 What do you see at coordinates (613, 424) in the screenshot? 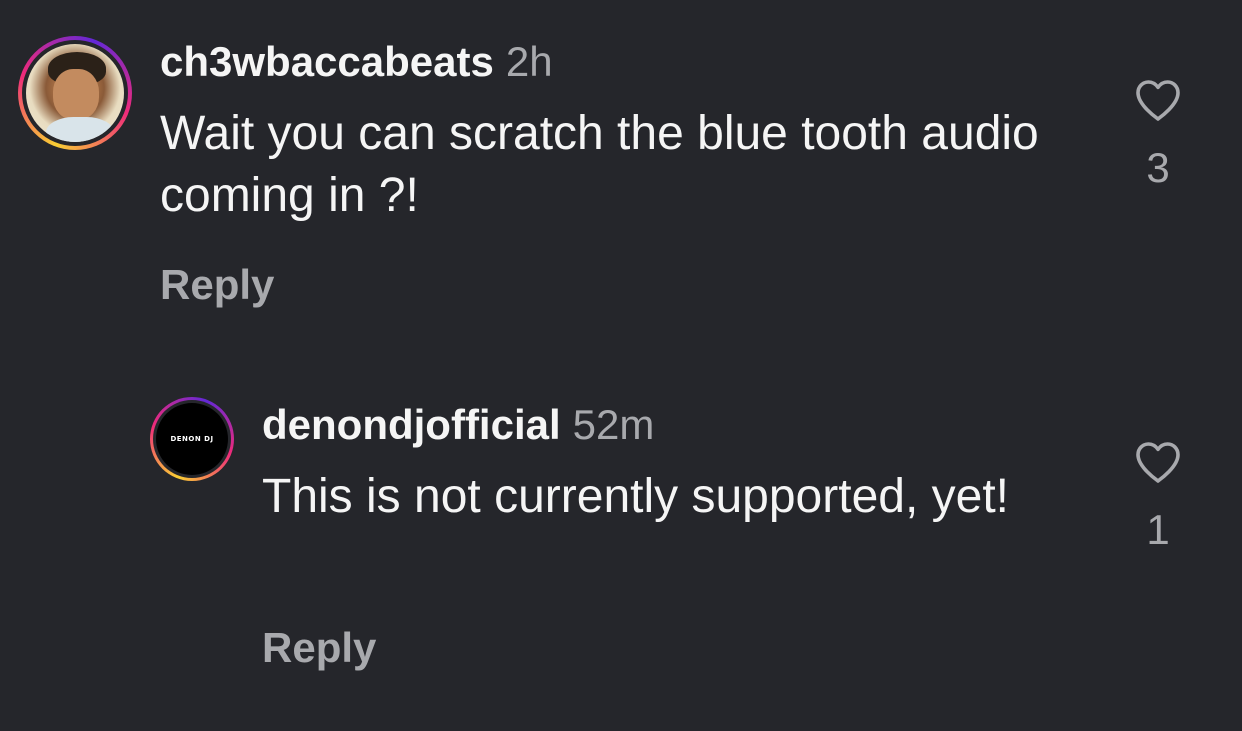
I see `timestamp: 52m` at bounding box center [613, 424].